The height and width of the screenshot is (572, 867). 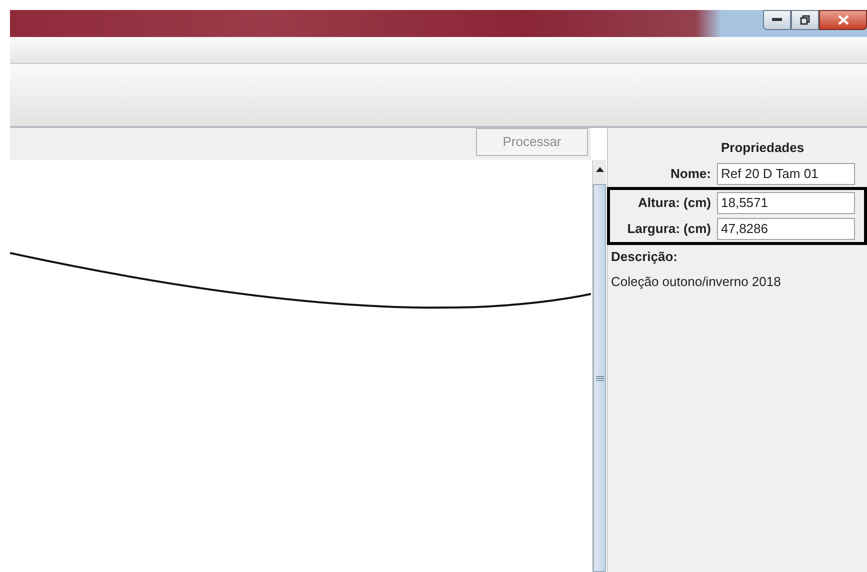 I want to click on input-field: 47,8286, so click(x=786, y=229).